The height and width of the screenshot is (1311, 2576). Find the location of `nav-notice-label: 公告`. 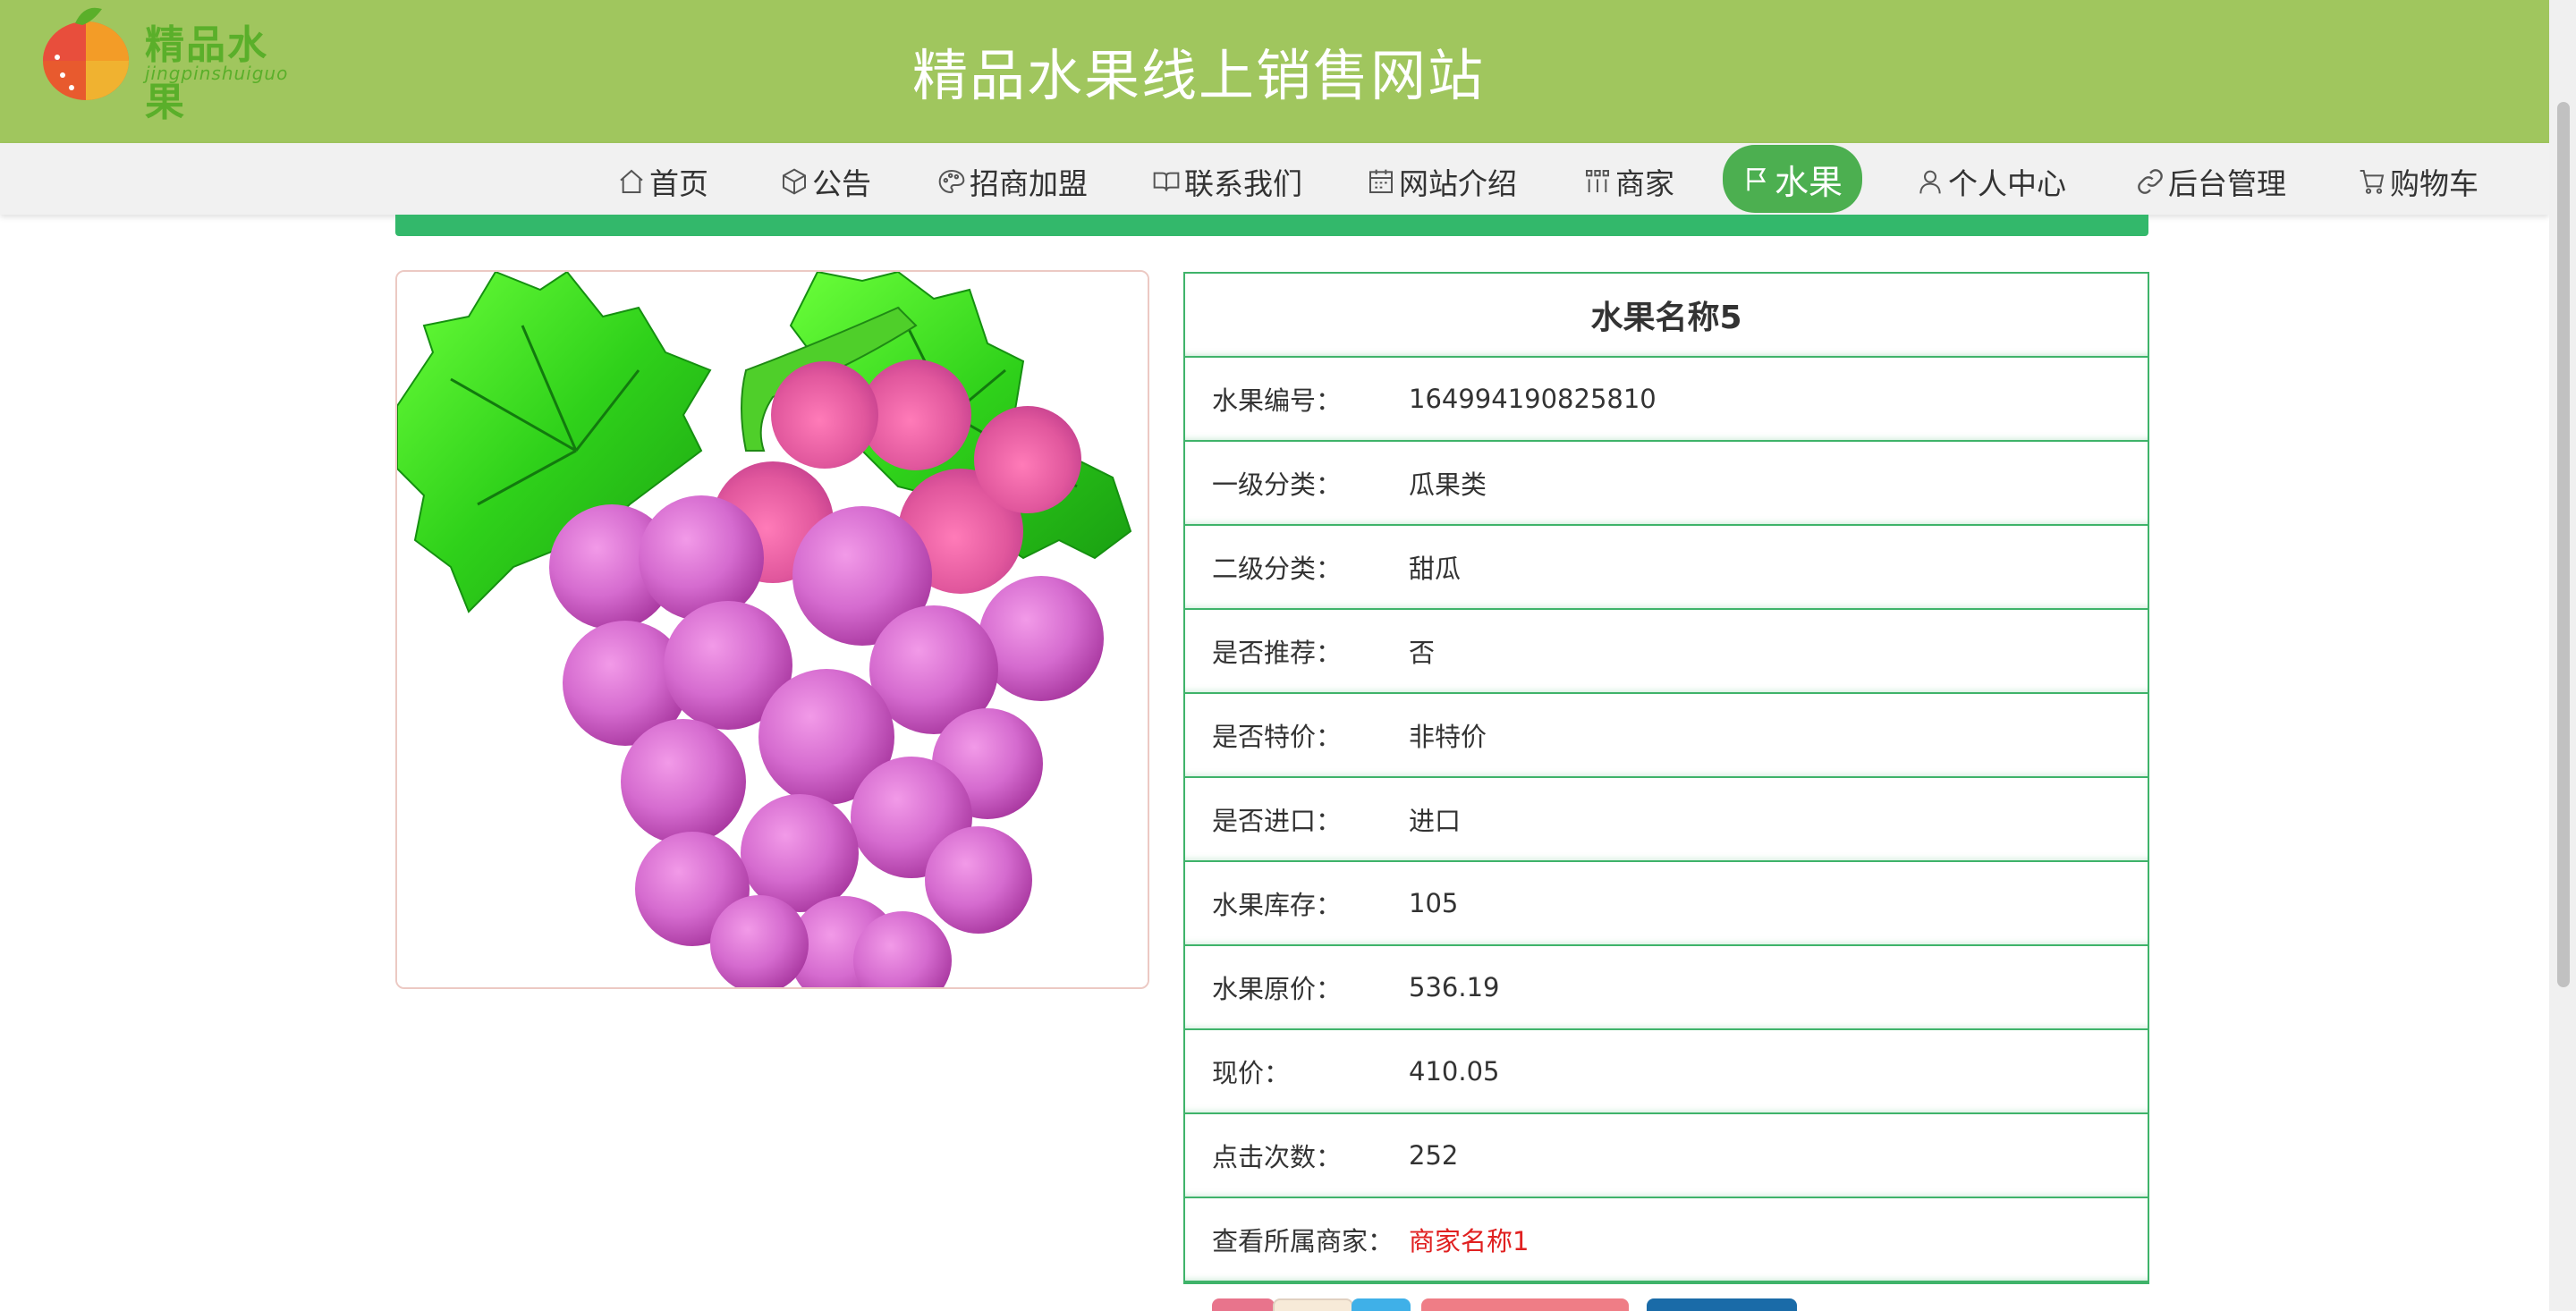

nav-notice-label: 公告 is located at coordinates (841, 183).